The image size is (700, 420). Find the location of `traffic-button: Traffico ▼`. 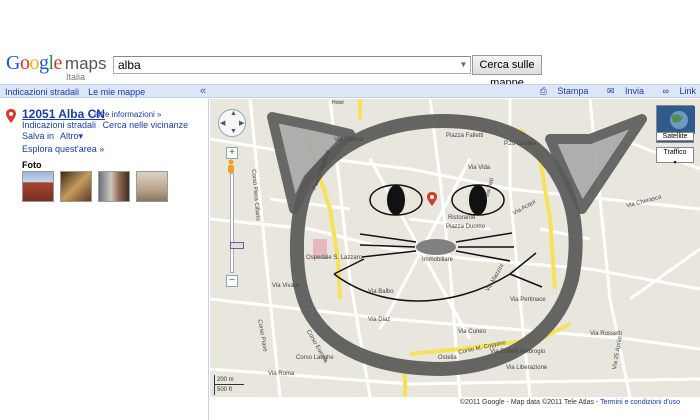

traffic-button: Traffico ▼ is located at coordinates (675, 156).